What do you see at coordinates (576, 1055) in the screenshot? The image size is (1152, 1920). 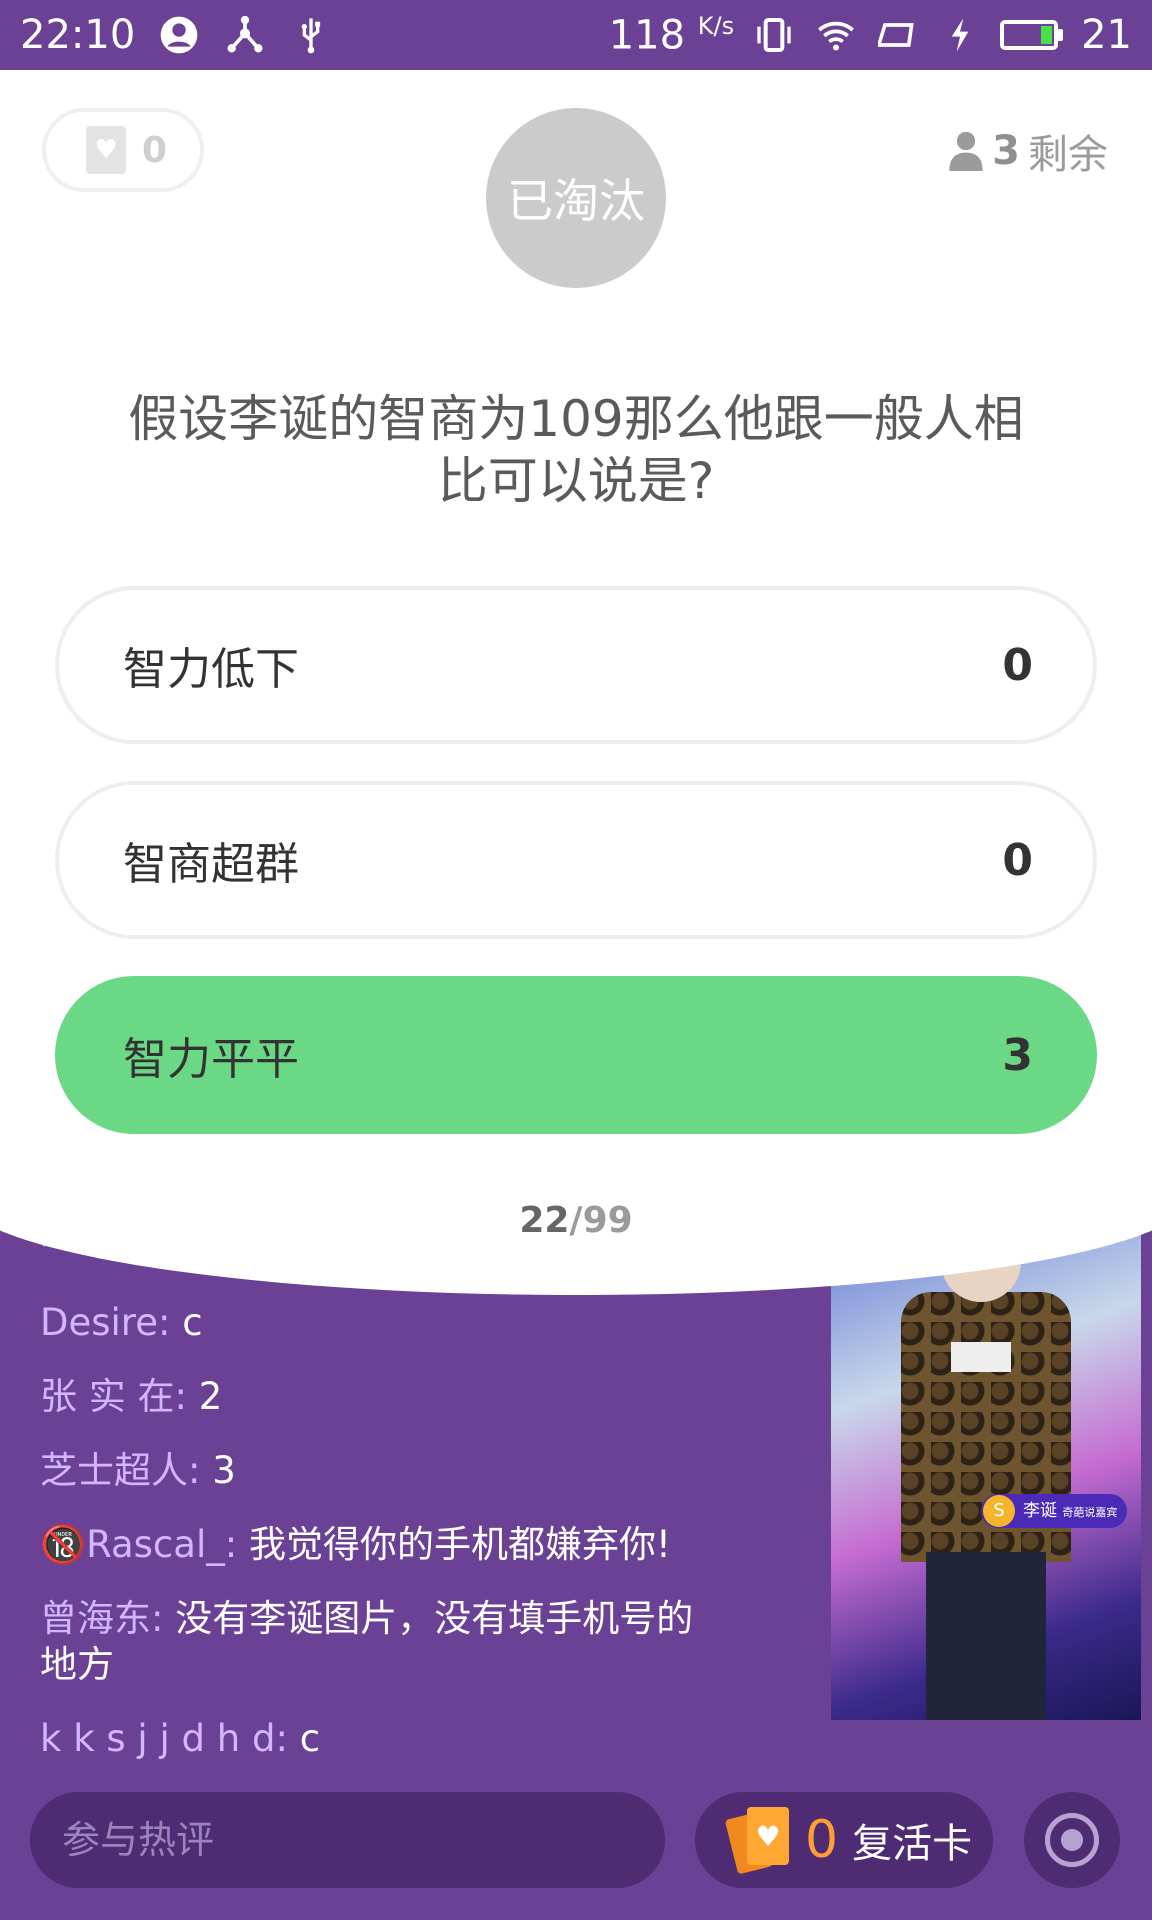 I see `answer-option-correct: 智力平平 3` at bounding box center [576, 1055].